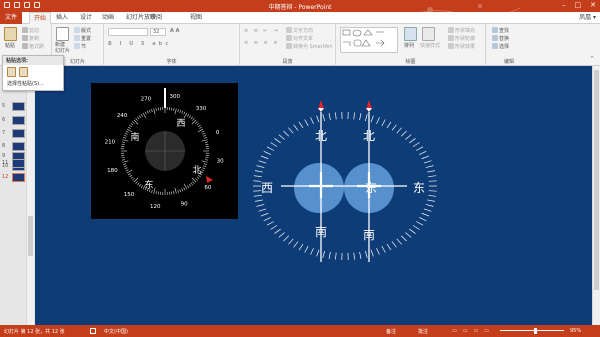 This screenshot has width=600, height=337. What do you see at coordinates (596, 180) in the screenshot?
I see `slide-scroll-thumb` at bounding box center [596, 180].